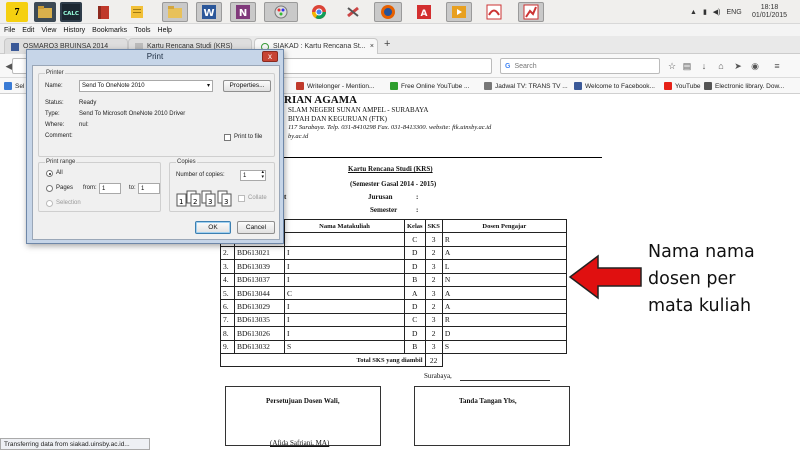  Describe the element at coordinates (321, 100) in the screenshot. I see `header-title: RIAN AGAMA` at that location.